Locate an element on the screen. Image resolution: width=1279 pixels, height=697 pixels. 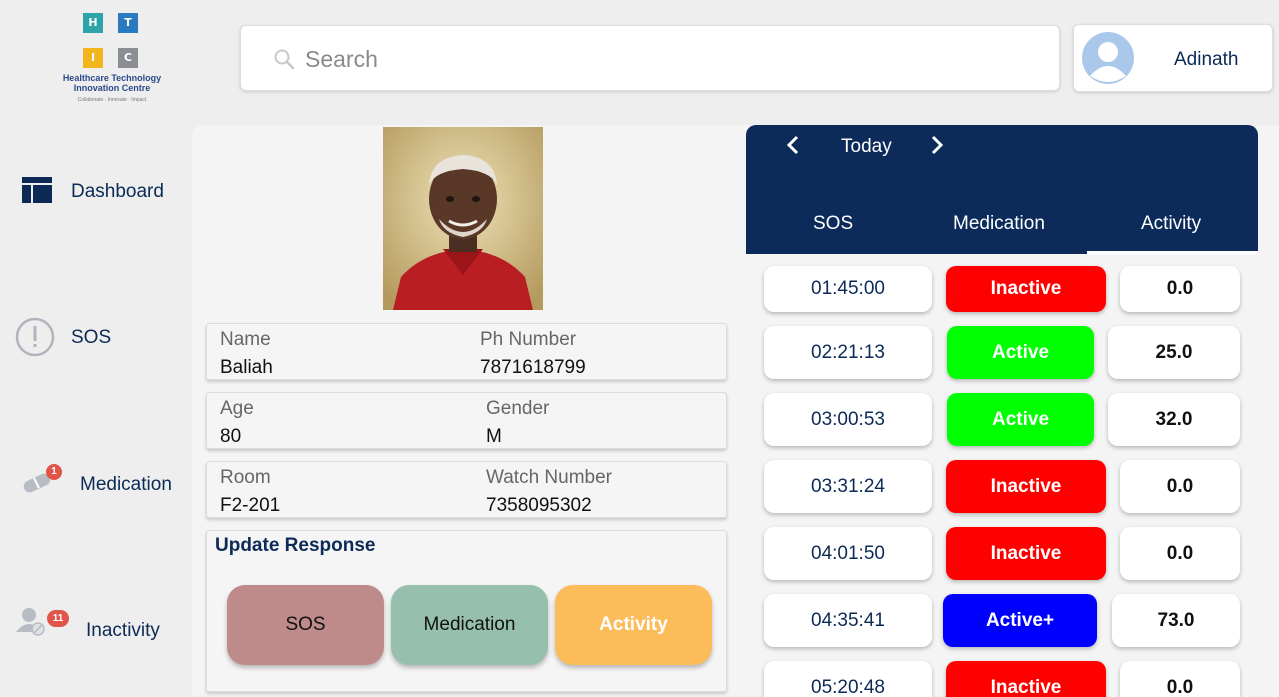
user-profile: Adinath is located at coordinates (1173, 58).